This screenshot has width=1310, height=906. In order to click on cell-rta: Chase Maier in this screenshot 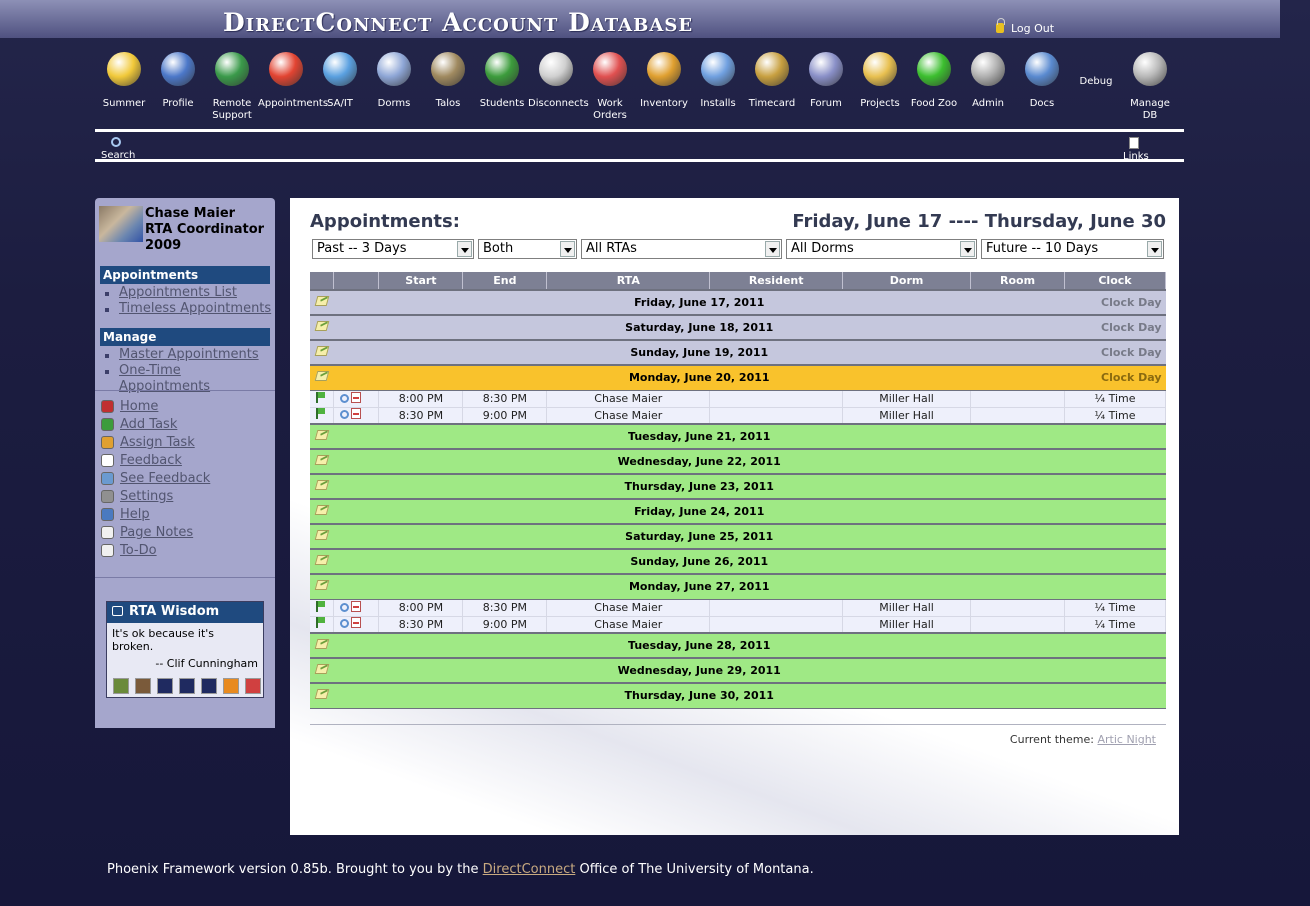, I will do `click(628, 399)`.